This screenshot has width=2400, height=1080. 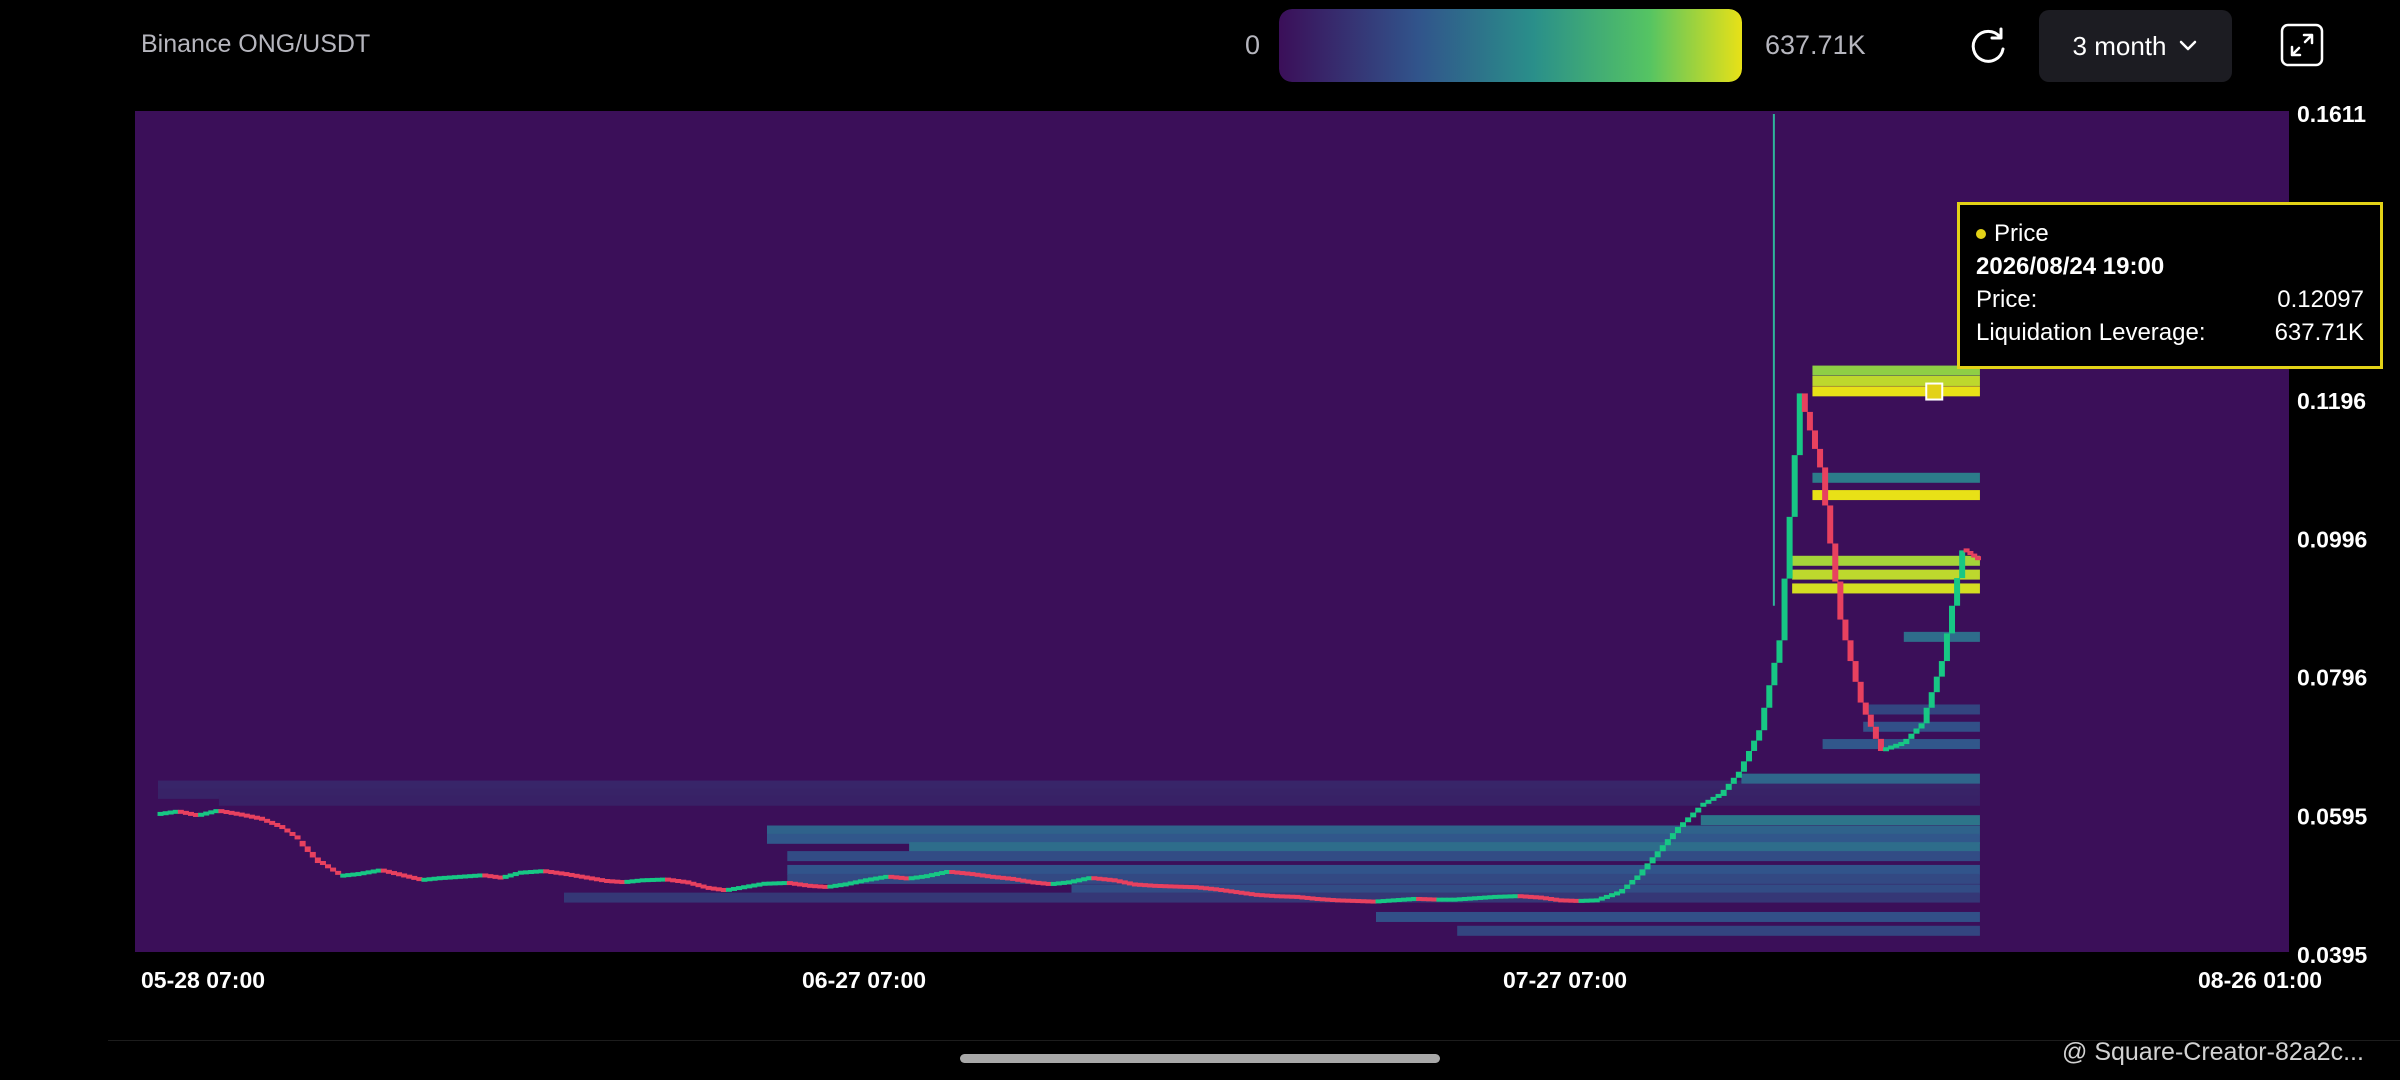 I want to click on x-tick-label: 08-26 01:00, so click(x=2260, y=980).